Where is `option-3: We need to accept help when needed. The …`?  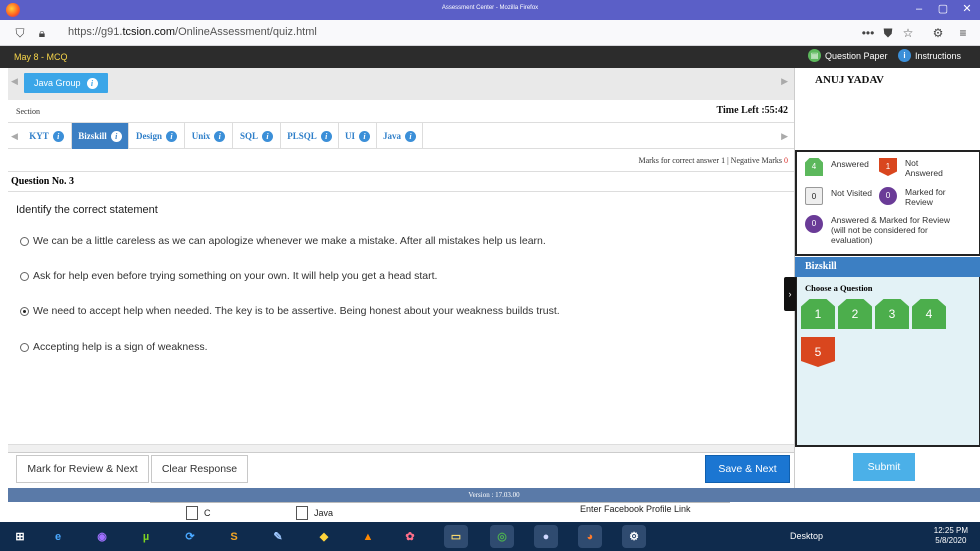 option-3: We need to accept help when needed. The … is located at coordinates (290, 311).